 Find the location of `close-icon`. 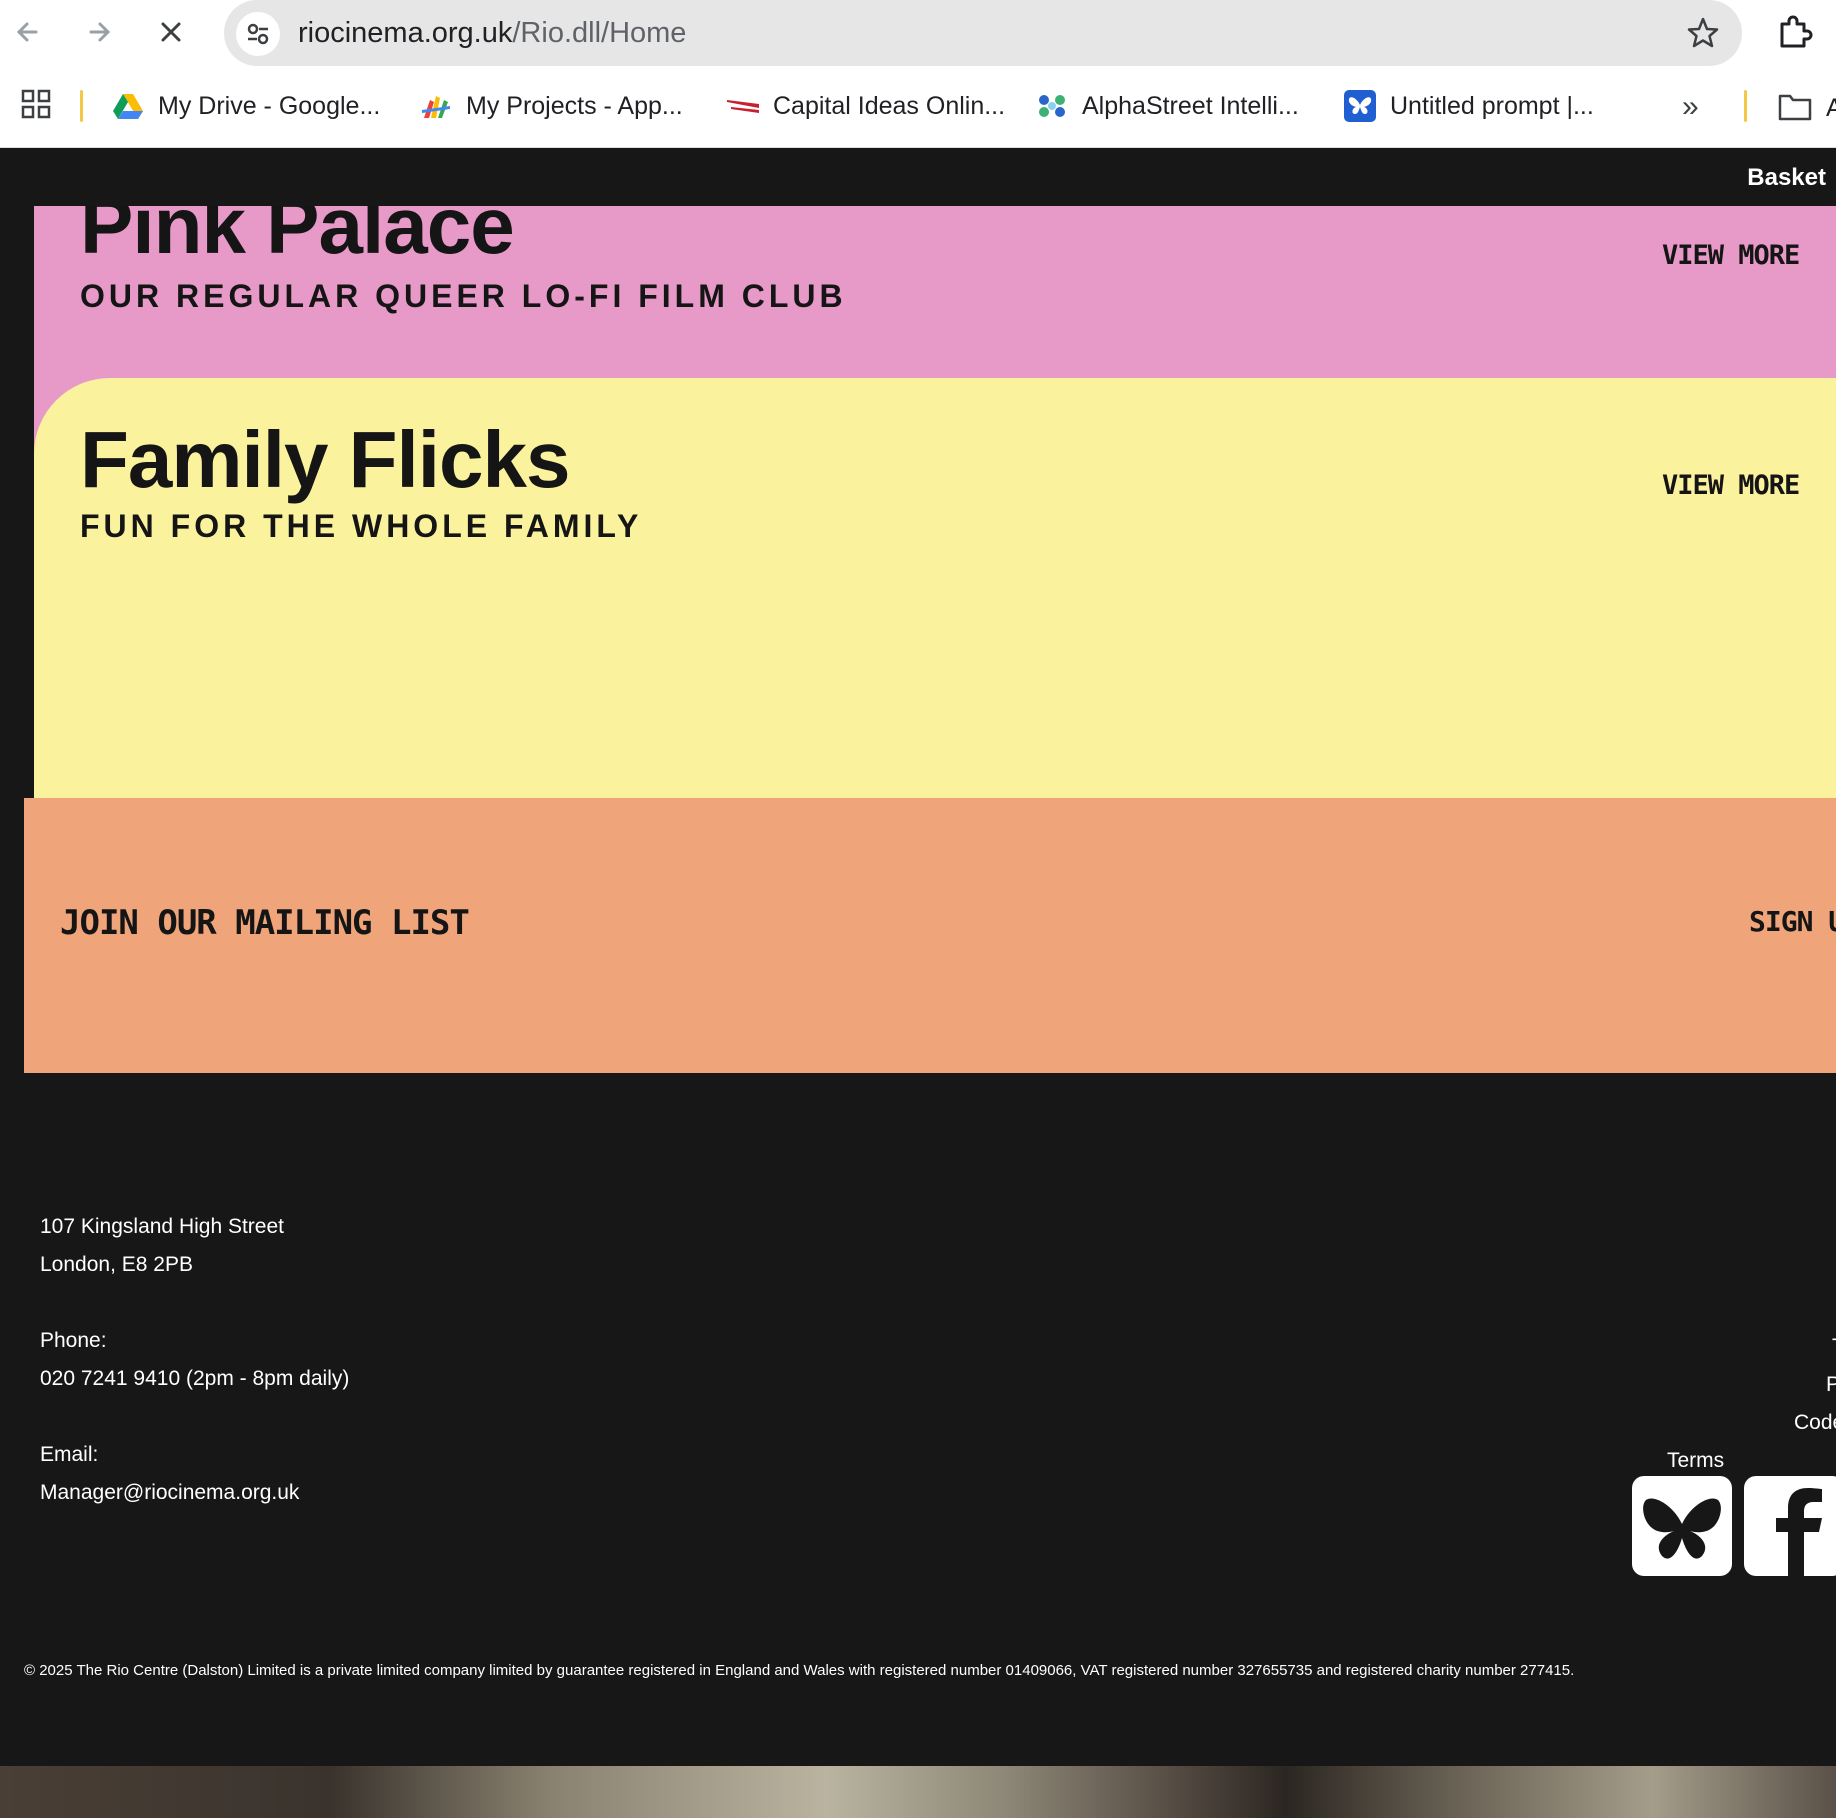

close-icon is located at coordinates (171, 32).